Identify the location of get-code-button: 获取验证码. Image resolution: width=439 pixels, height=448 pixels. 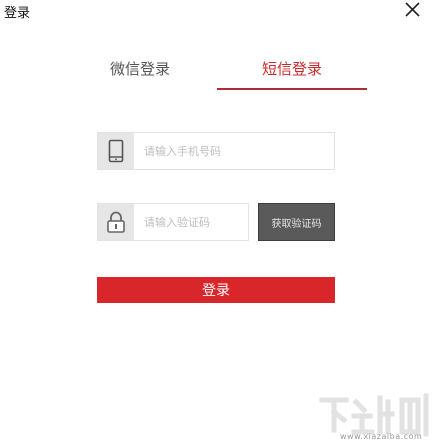
(296, 222).